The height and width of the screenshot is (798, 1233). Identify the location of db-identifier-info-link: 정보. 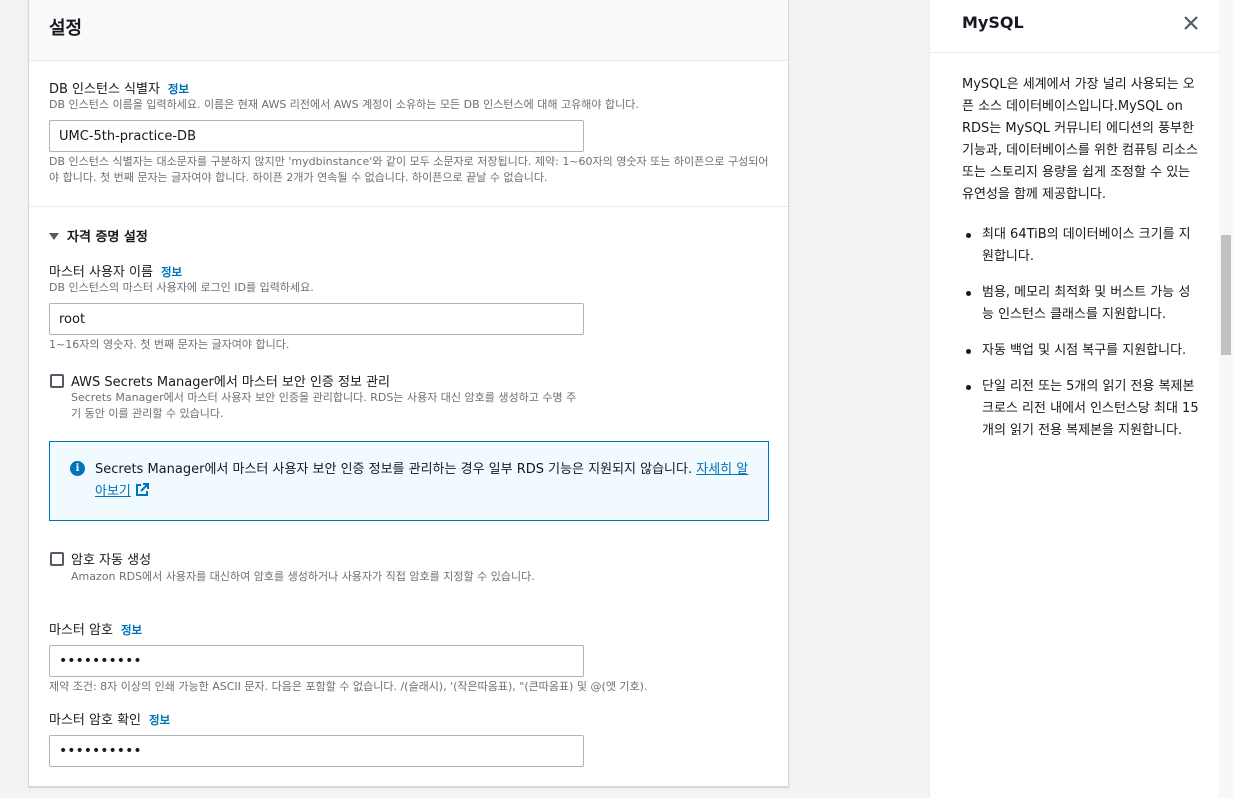
(178, 89).